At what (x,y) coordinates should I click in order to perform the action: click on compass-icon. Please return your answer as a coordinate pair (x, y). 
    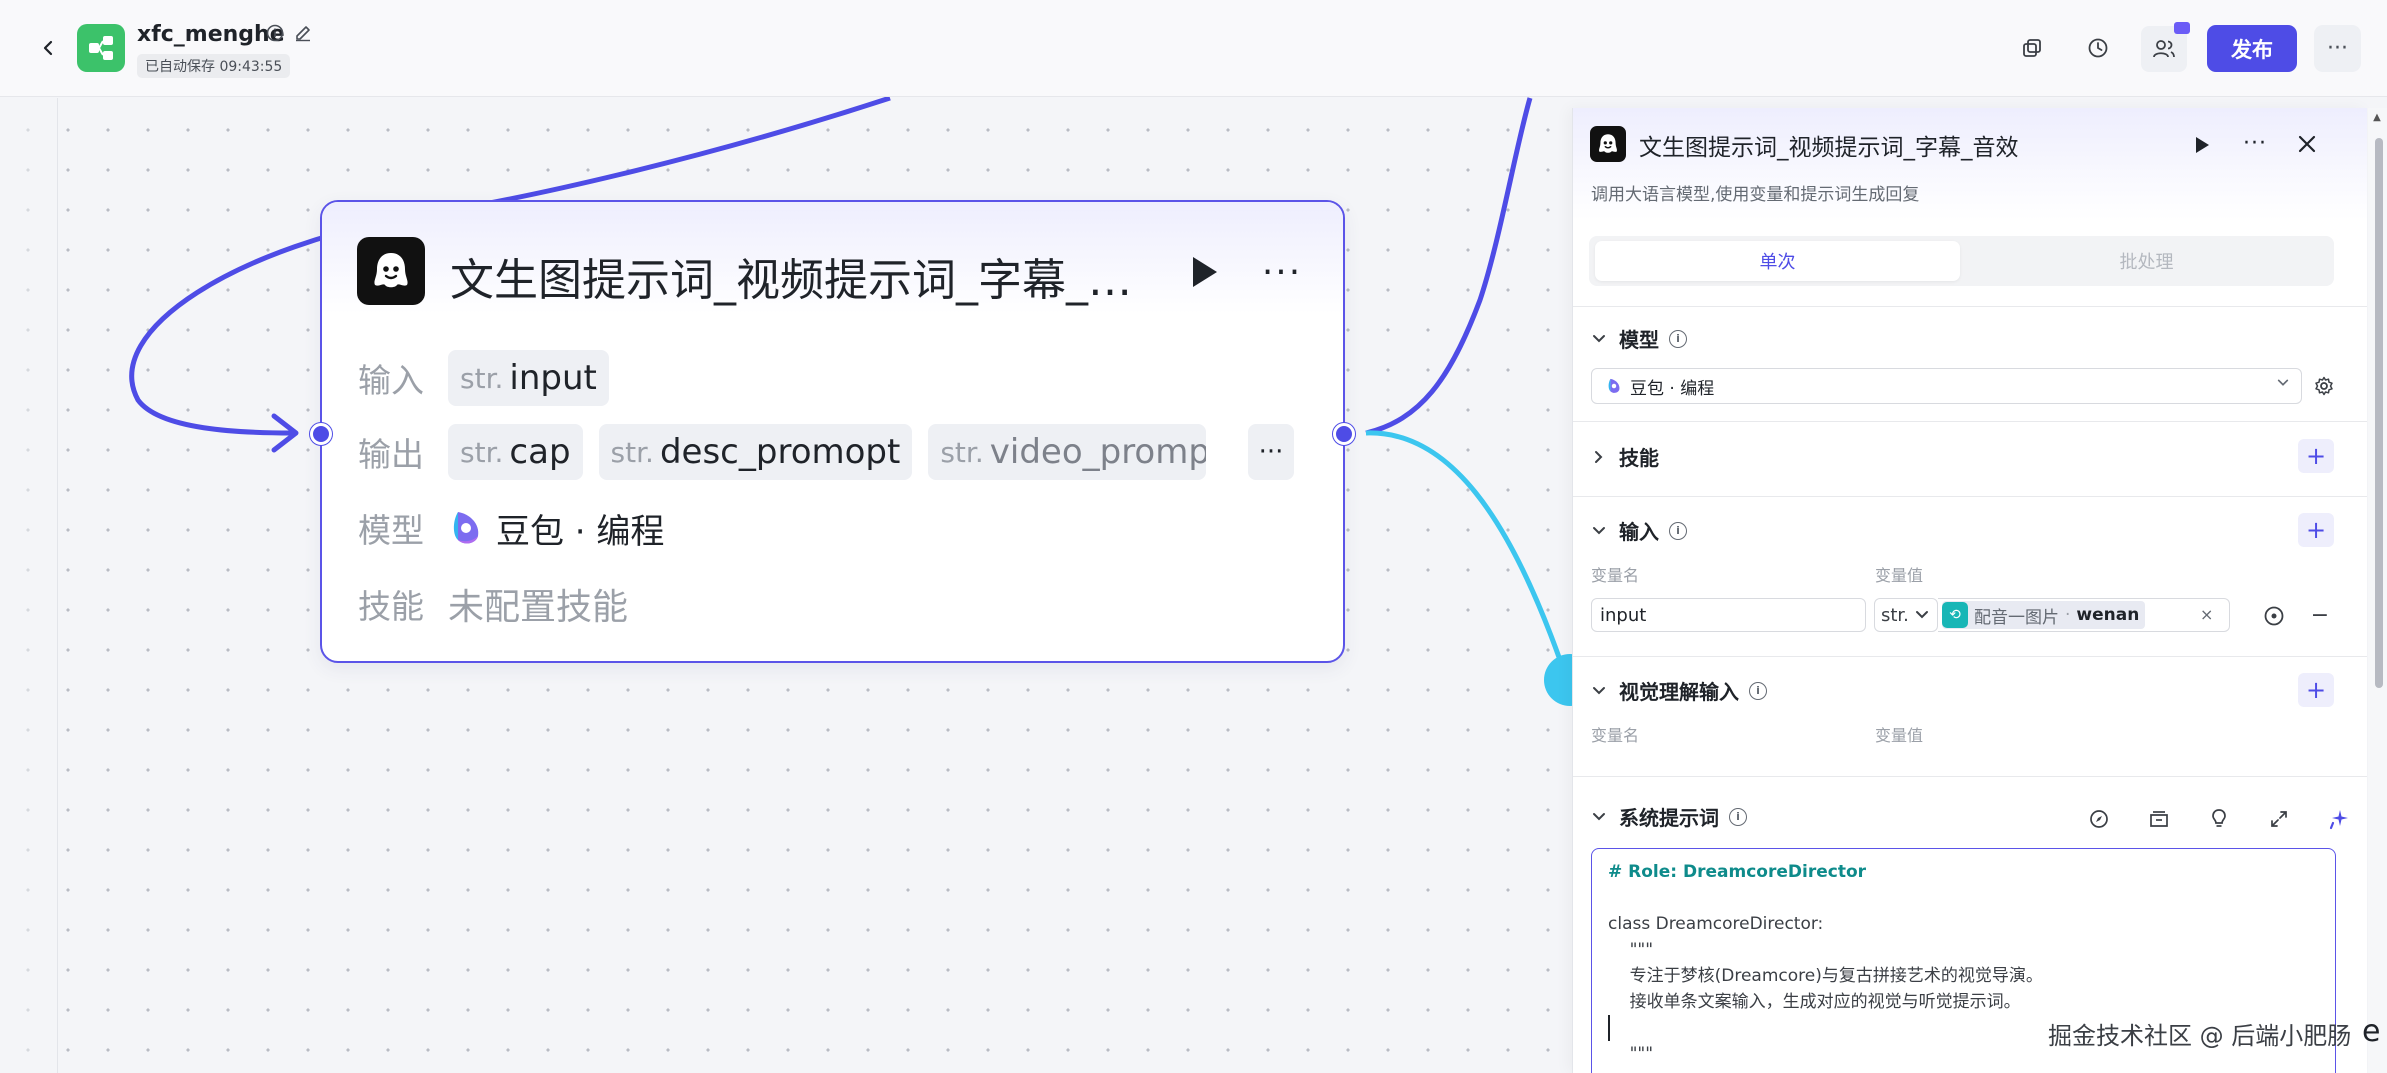
    Looking at the image, I should click on (2099, 819).